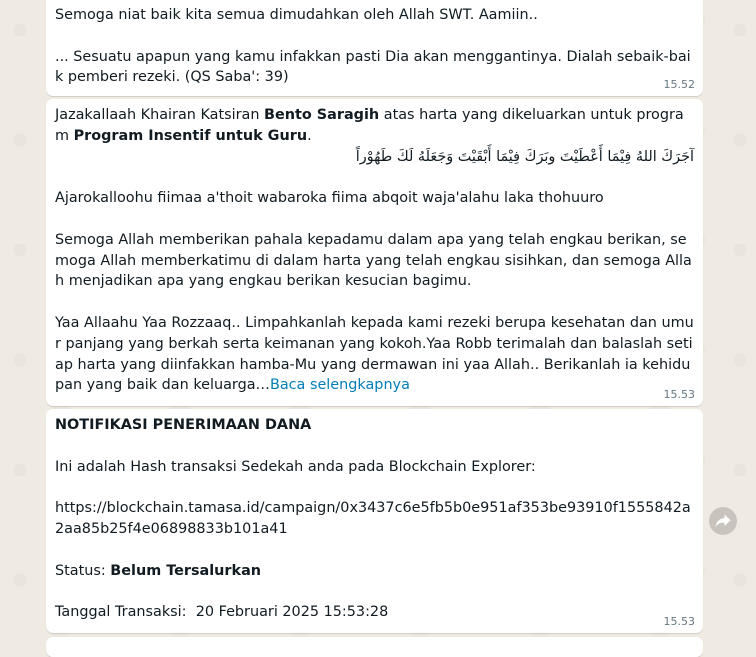  What do you see at coordinates (125, 612) in the screenshot?
I see `date-label: Tanggal Transaksi:` at bounding box center [125, 612].